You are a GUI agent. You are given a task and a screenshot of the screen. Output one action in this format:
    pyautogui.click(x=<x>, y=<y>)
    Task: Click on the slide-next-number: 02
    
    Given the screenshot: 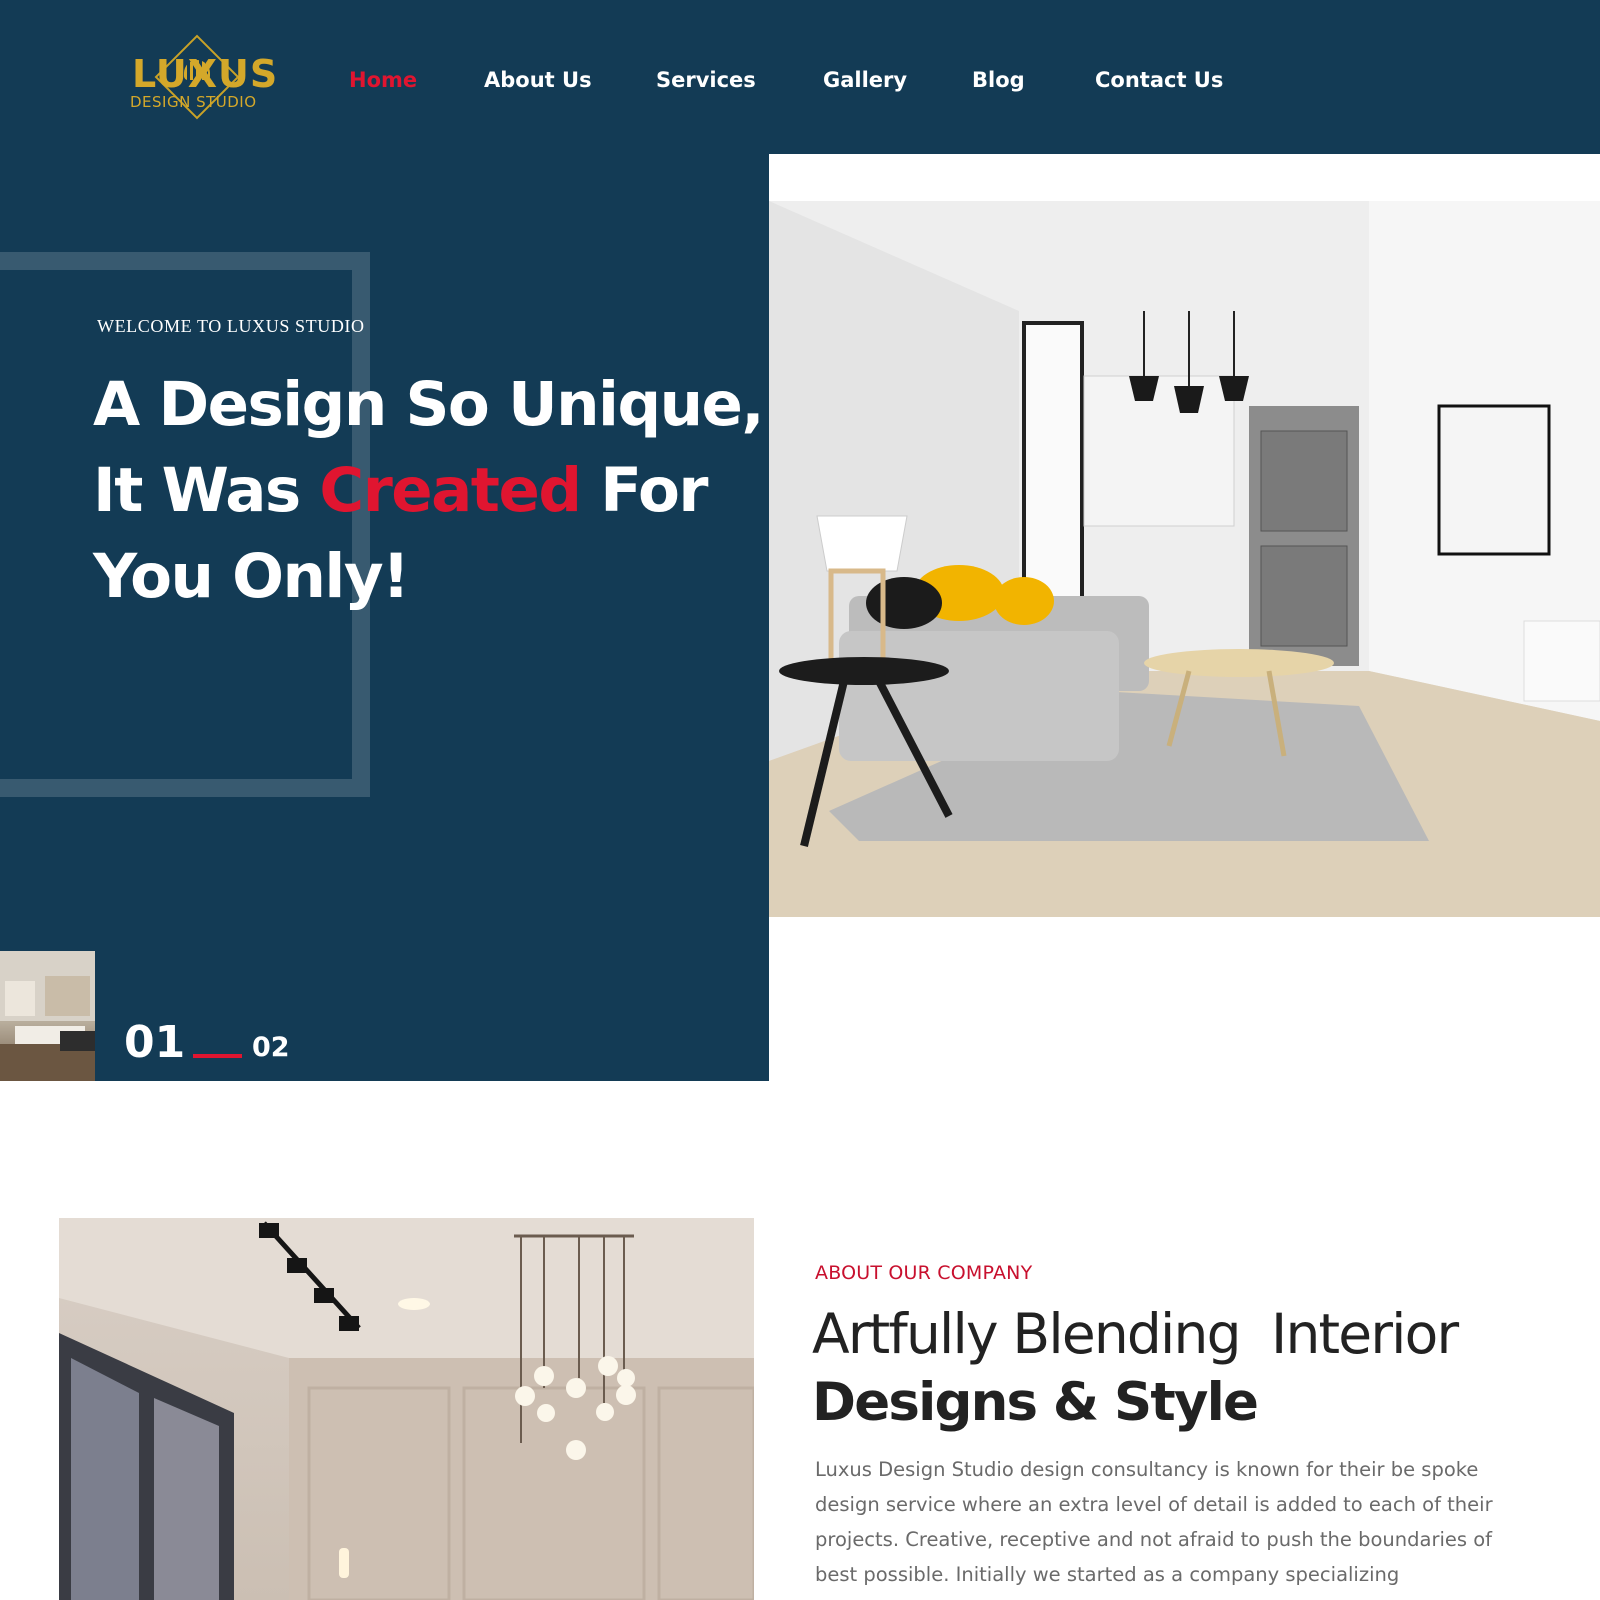 What is the action you would take?
    pyautogui.click(x=271, y=1047)
    